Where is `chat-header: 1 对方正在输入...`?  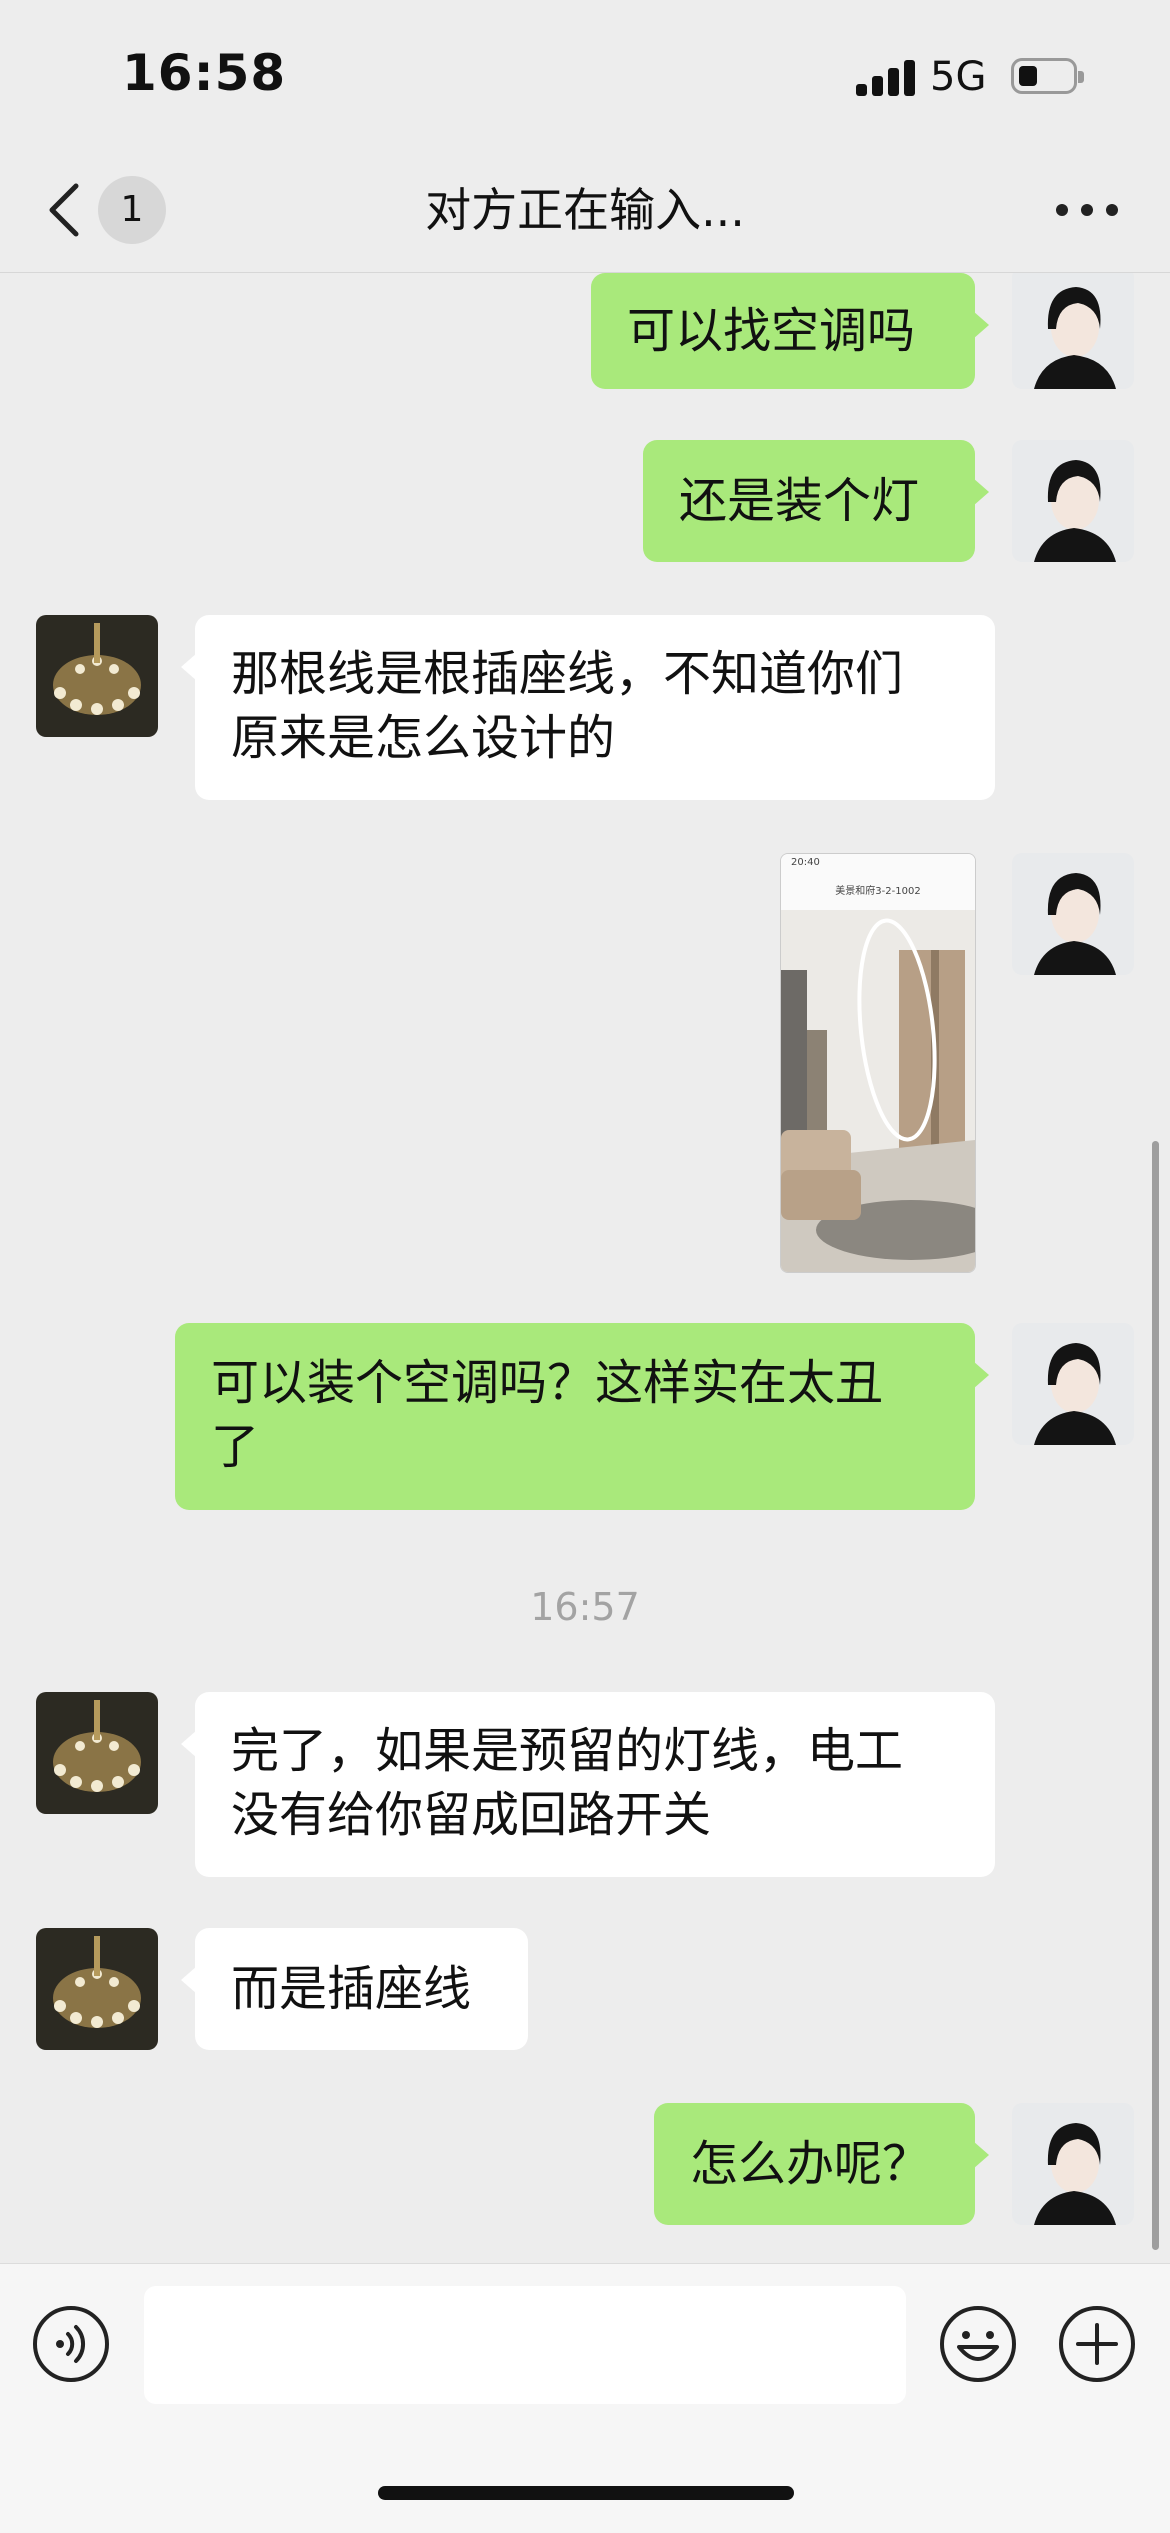
chat-header: 1 对方正在输入... is located at coordinates (585, 211).